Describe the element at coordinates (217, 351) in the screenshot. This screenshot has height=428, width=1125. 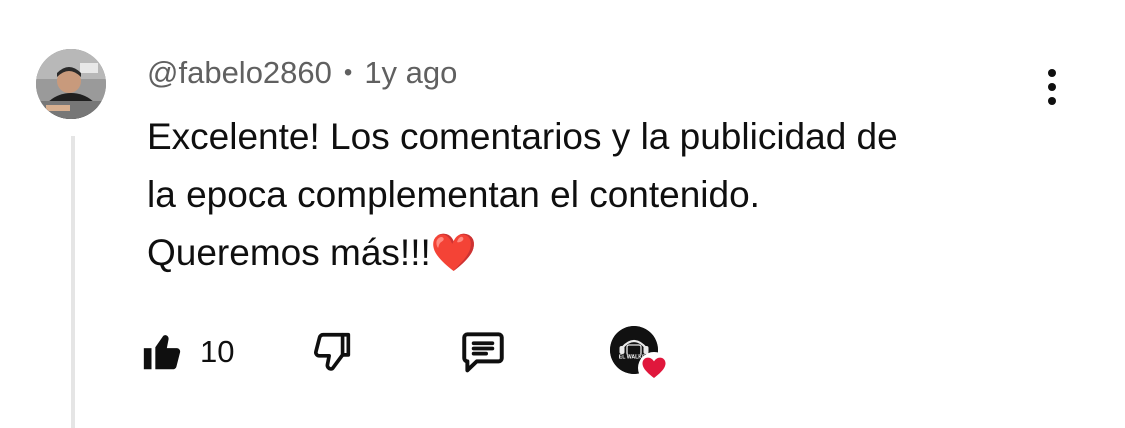
I see `like-count: 10` at that location.